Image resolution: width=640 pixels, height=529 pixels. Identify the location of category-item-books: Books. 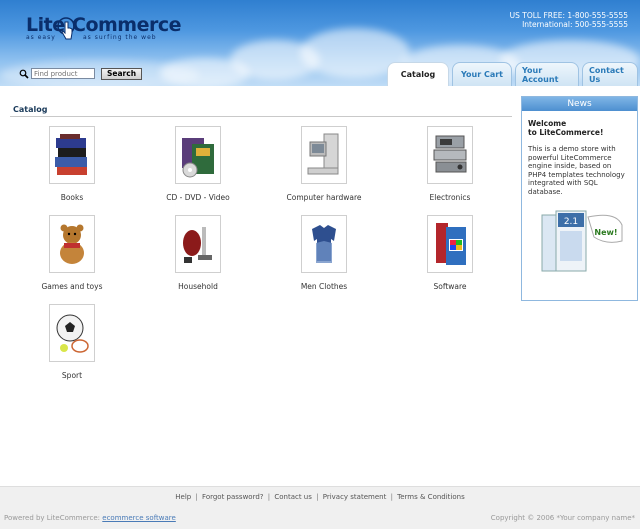
(72, 164).